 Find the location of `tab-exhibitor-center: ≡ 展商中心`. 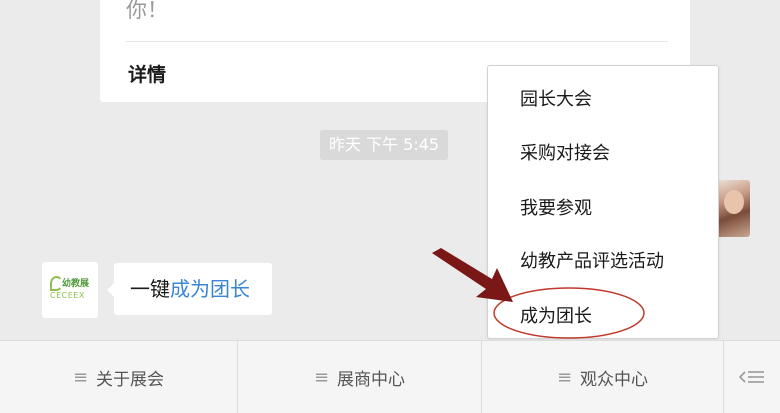

tab-exhibitor-center: ≡ 展商中心 is located at coordinates (360, 377).